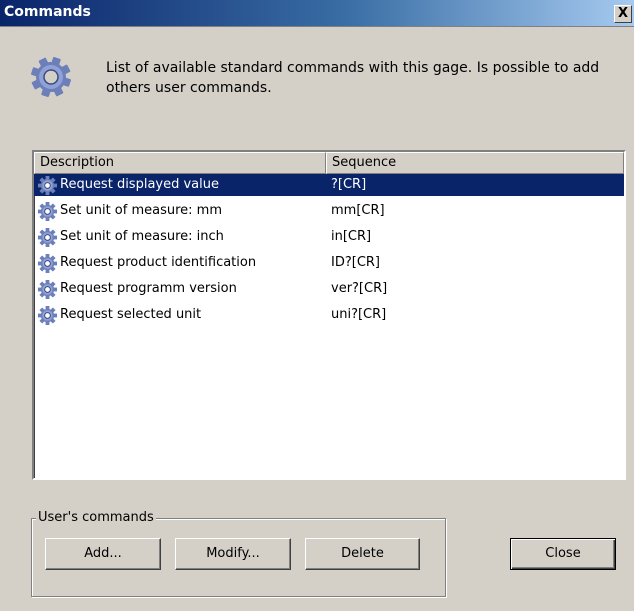 This screenshot has width=634, height=611. What do you see at coordinates (96, 517) in the screenshot?
I see `users-commands-label: User's commands` at bounding box center [96, 517].